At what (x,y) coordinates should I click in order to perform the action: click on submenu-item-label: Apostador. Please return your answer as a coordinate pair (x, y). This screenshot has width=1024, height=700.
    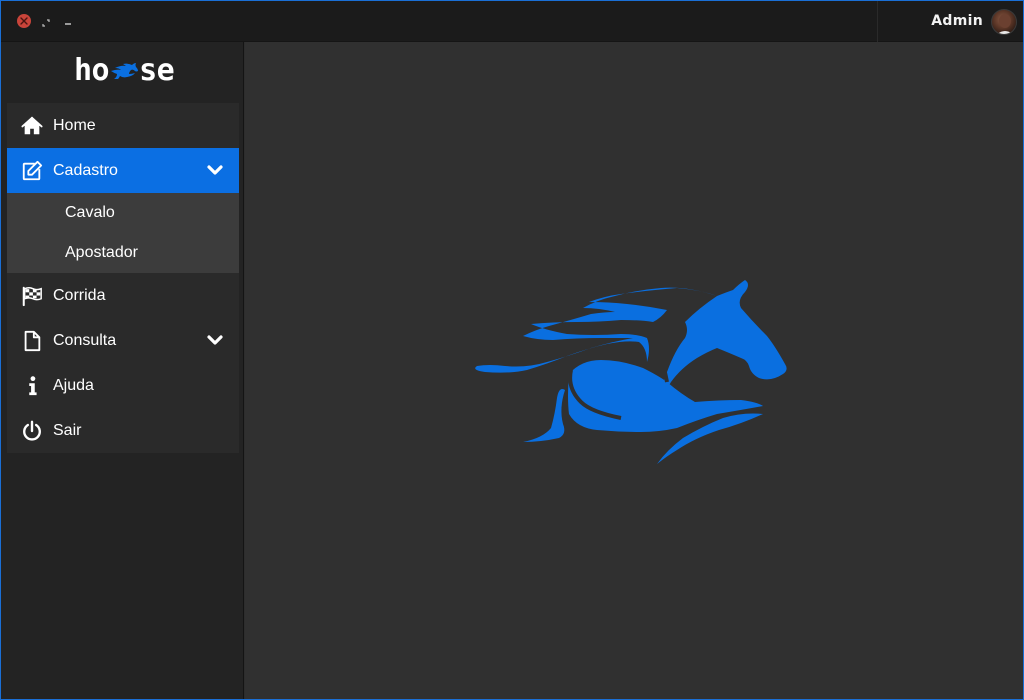
    Looking at the image, I should click on (101, 252).